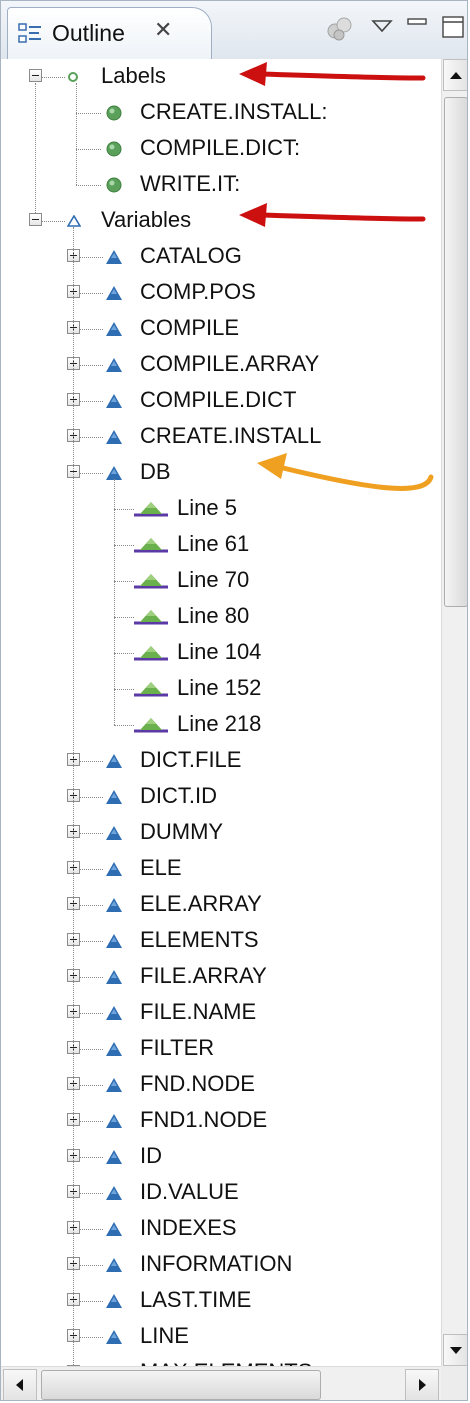  I want to click on tree-node-variable: DICT.ID, so click(221, 797).